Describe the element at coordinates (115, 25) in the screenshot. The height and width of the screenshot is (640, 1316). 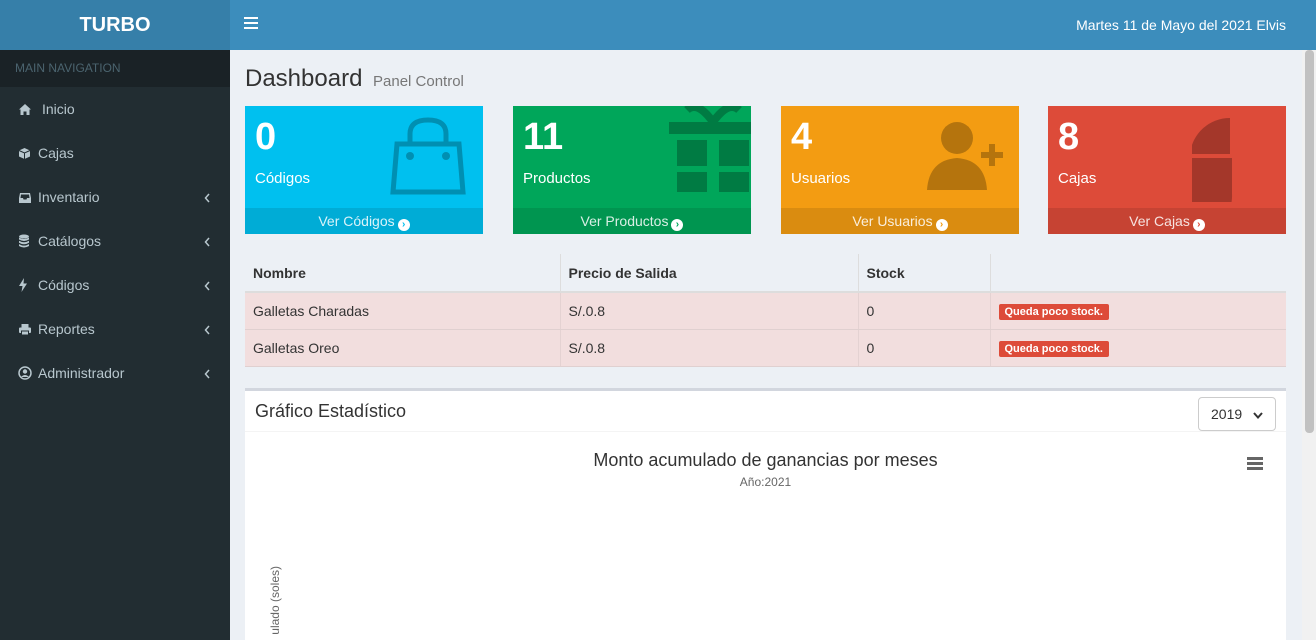
I see `app-logo: TURBO` at that location.